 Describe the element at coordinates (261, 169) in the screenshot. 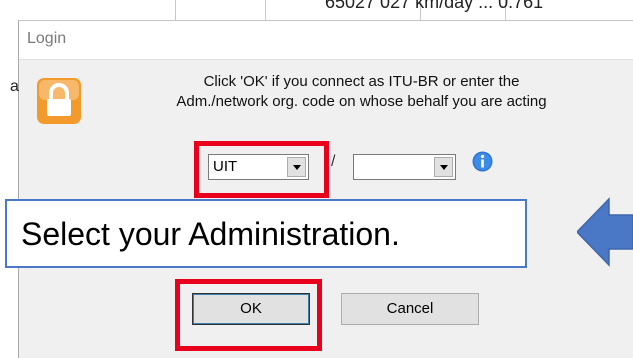

I see `highlight-box-administration` at that location.